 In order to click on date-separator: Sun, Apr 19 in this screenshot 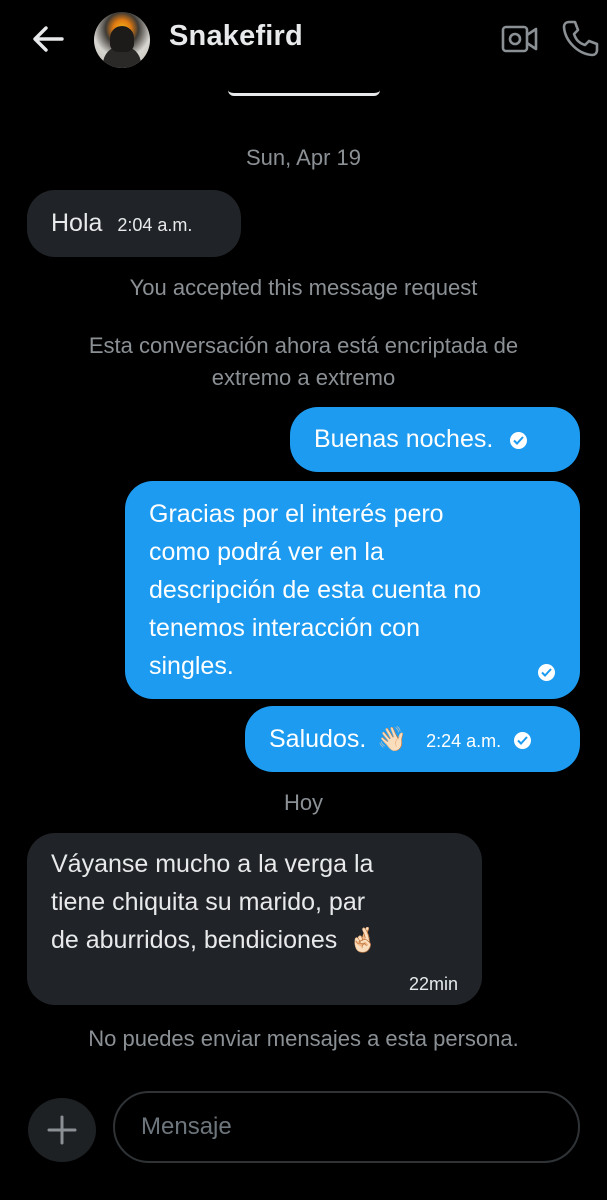, I will do `click(303, 157)`.